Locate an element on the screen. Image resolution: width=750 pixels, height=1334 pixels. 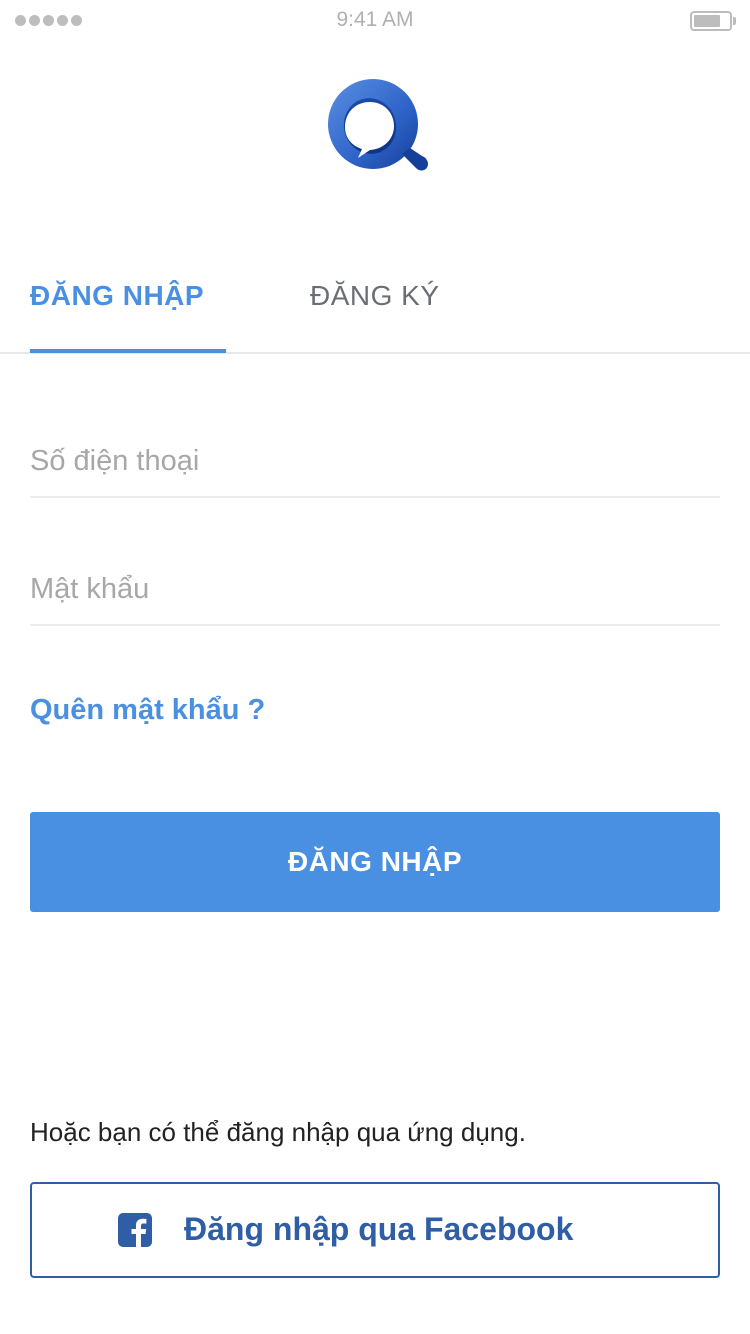
facebook-icon is located at coordinates (135, 1230).